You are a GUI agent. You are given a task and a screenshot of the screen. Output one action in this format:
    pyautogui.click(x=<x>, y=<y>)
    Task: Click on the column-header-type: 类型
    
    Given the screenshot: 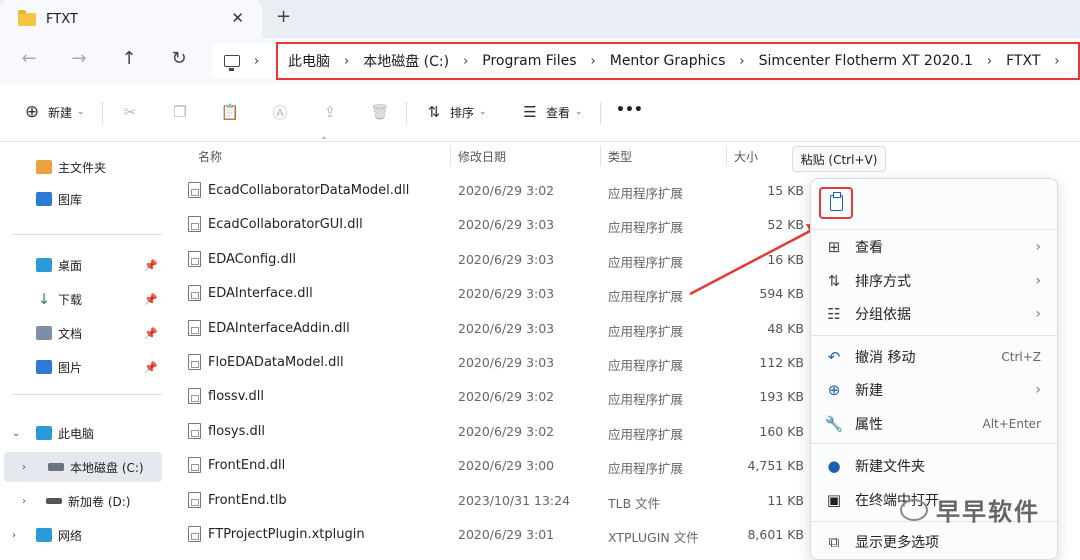 What is the action you would take?
    pyautogui.click(x=620, y=156)
    